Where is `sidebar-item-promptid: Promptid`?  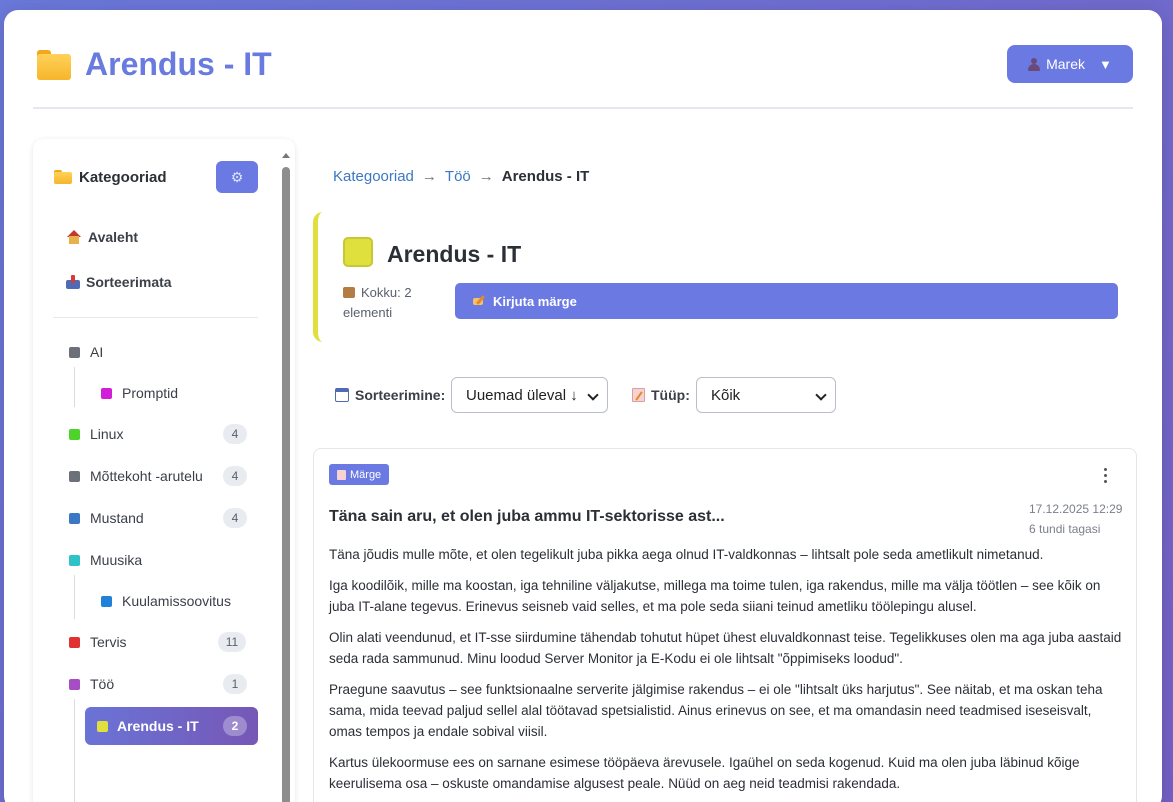 sidebar-item-promptid: Promptid is located at coordinates (139, 393).